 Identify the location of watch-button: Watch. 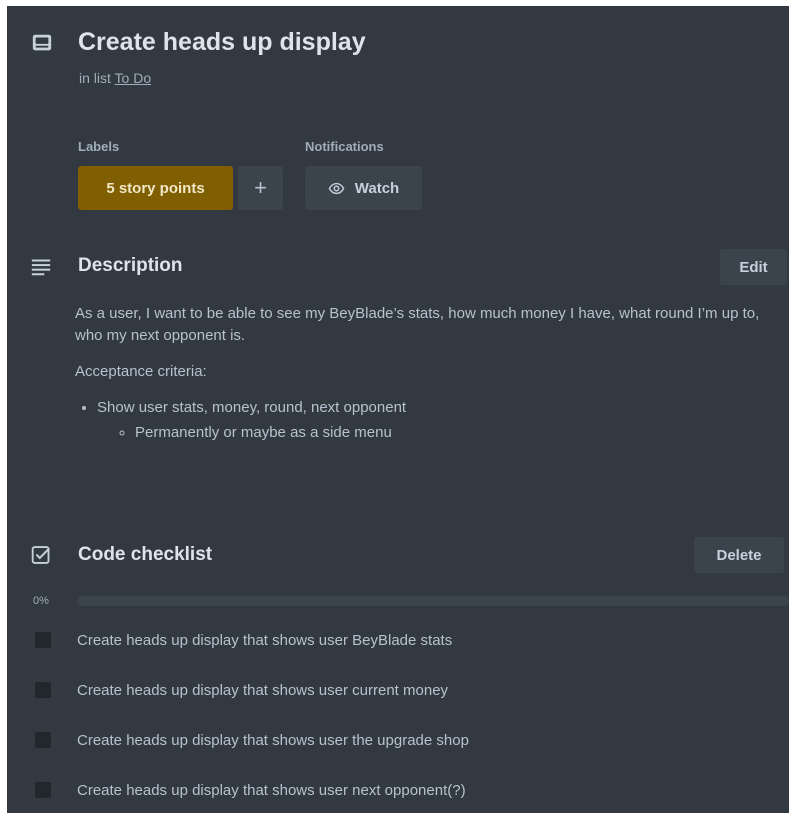
(363, 188).